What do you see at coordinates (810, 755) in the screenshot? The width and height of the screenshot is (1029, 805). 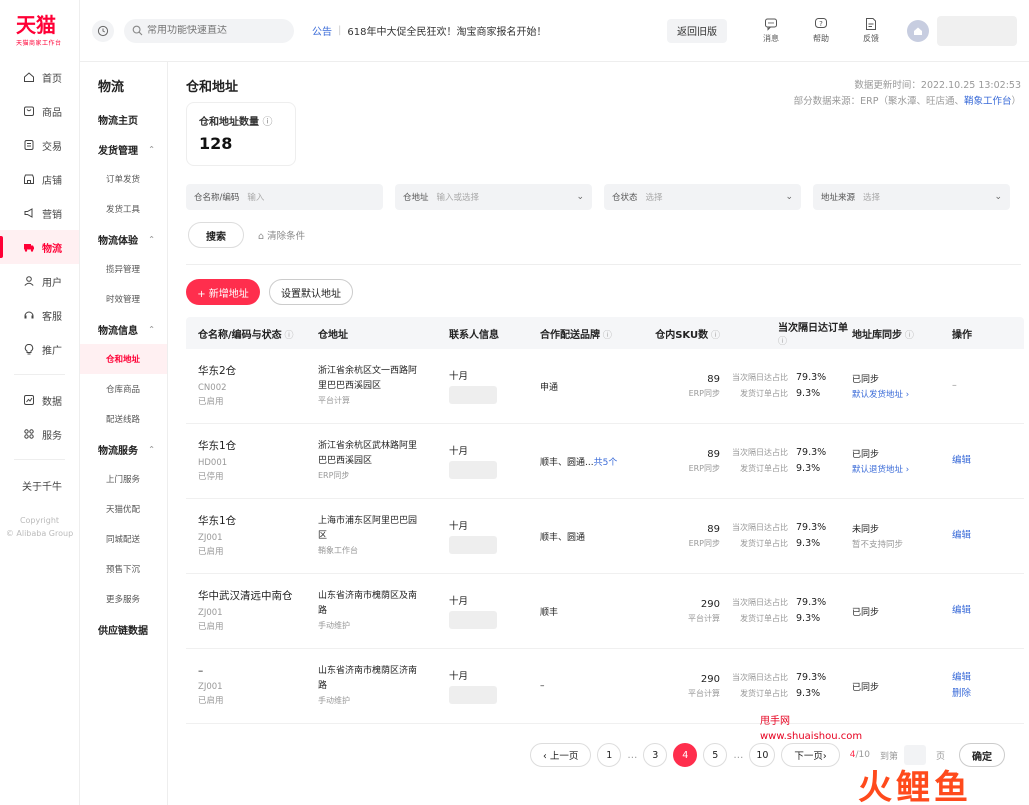 I see `next-page-button: 下一页›` at bounding box center [810, 755].